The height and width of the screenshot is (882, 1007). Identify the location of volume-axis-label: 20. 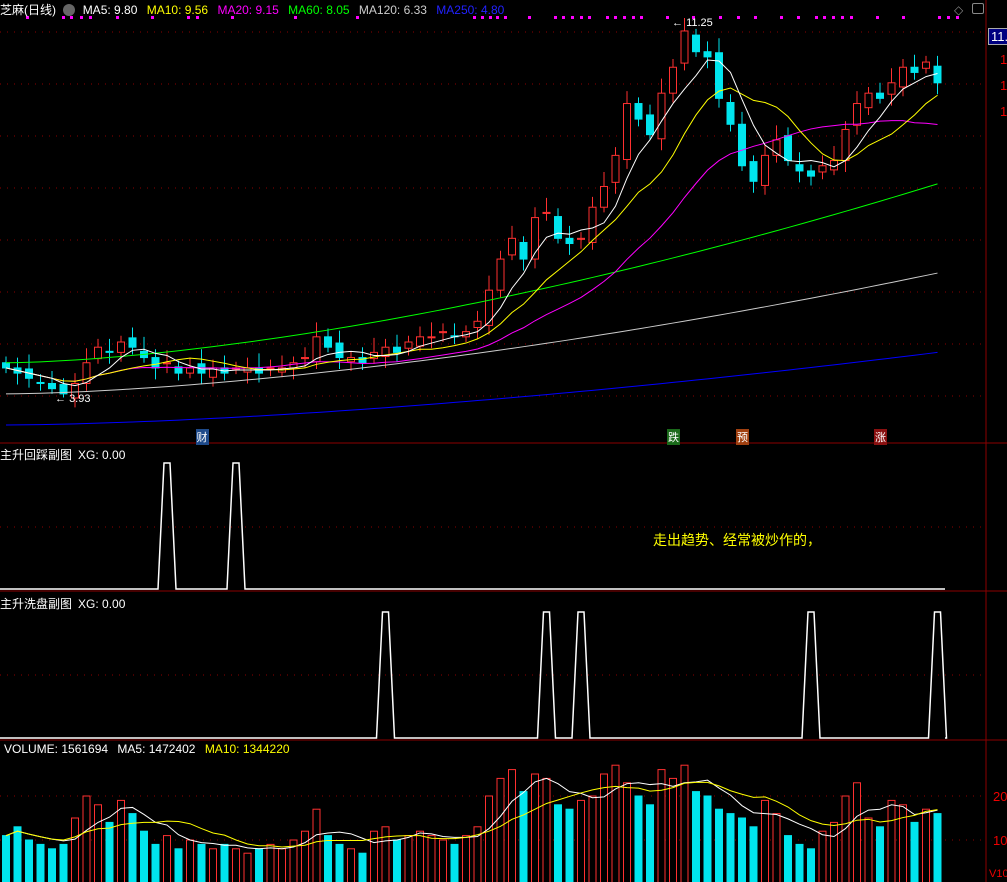
(1000, 796).